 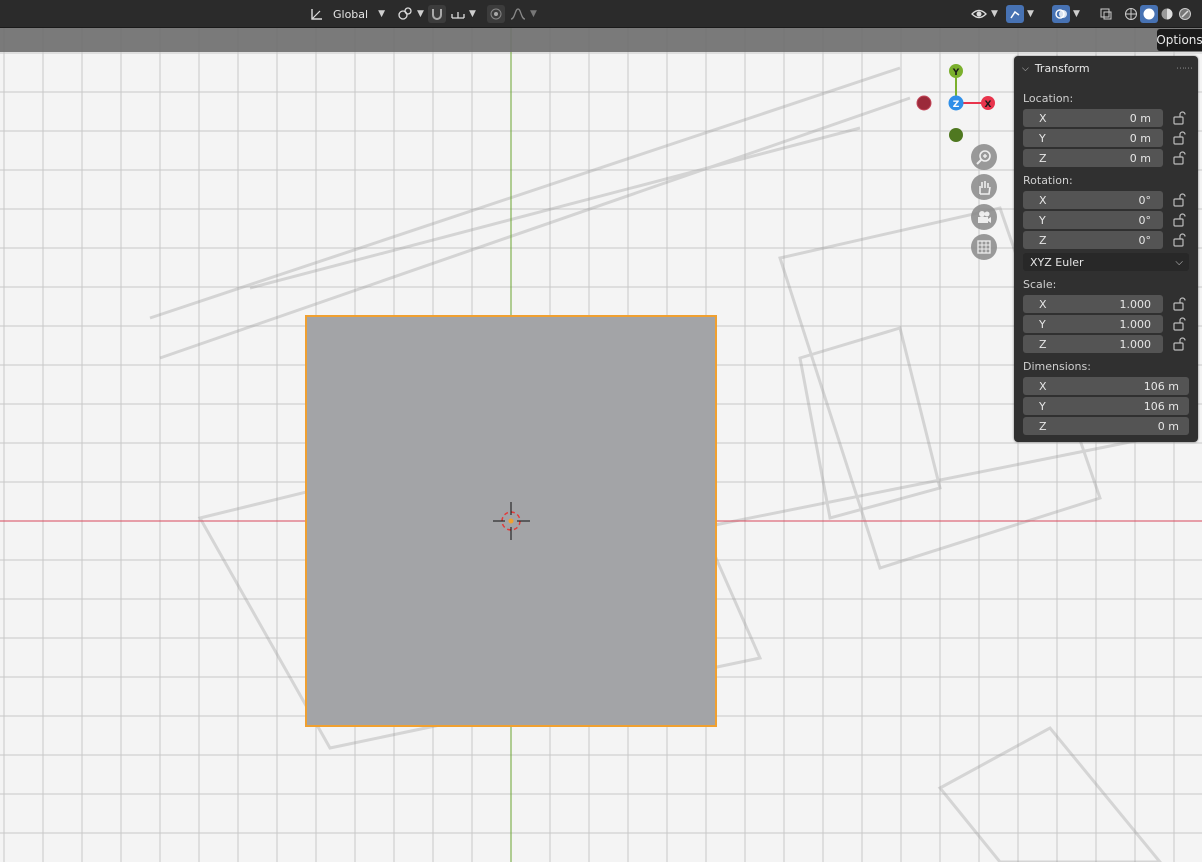 I want to click on gizmo-z-label: Z, so click(x=956, y=105).